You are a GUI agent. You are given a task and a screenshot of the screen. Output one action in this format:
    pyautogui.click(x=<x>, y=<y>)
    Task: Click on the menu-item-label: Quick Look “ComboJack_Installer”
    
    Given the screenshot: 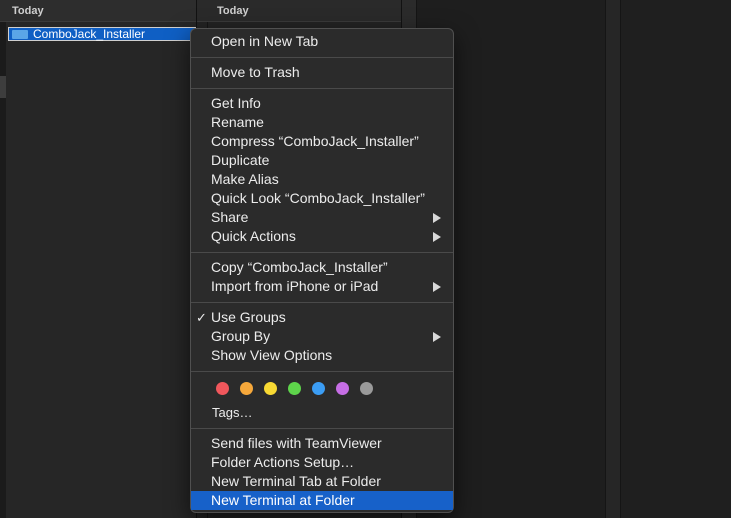 What is the action you would take?
    pyautogui.click(x=318, y=198)
    